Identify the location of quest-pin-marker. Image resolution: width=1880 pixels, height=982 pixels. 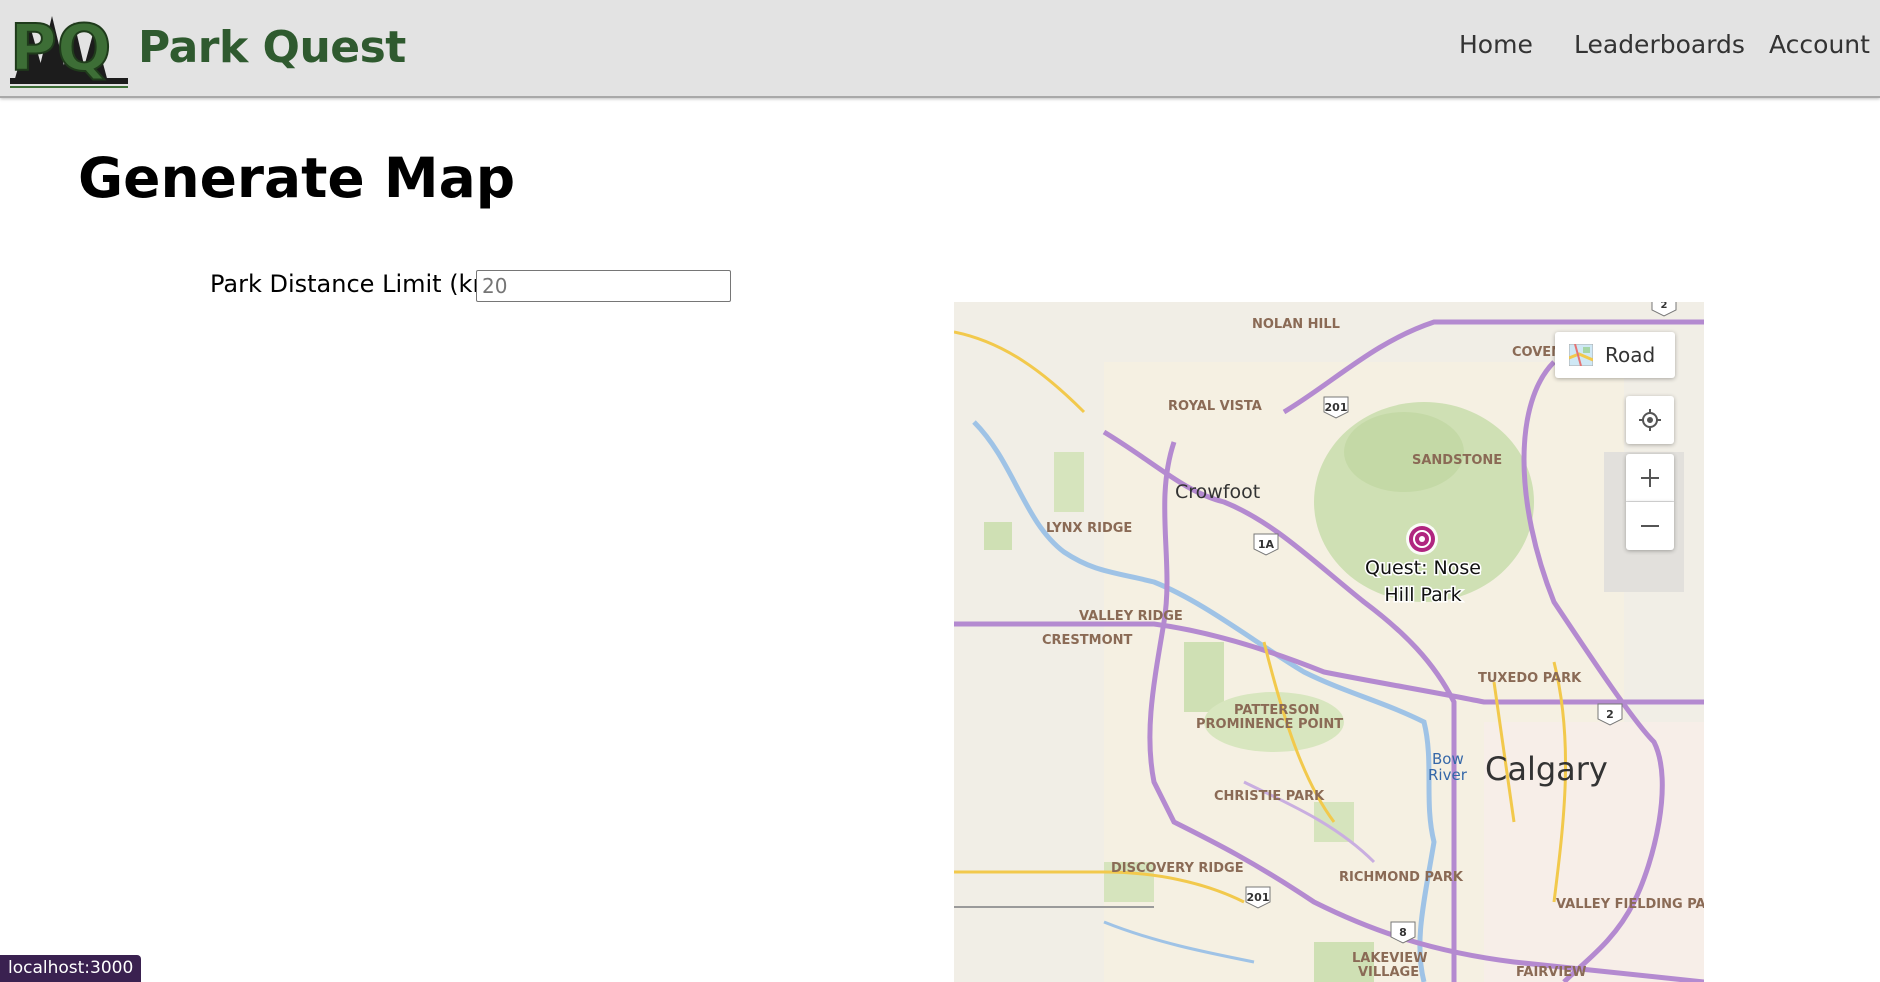
(1422, 539).